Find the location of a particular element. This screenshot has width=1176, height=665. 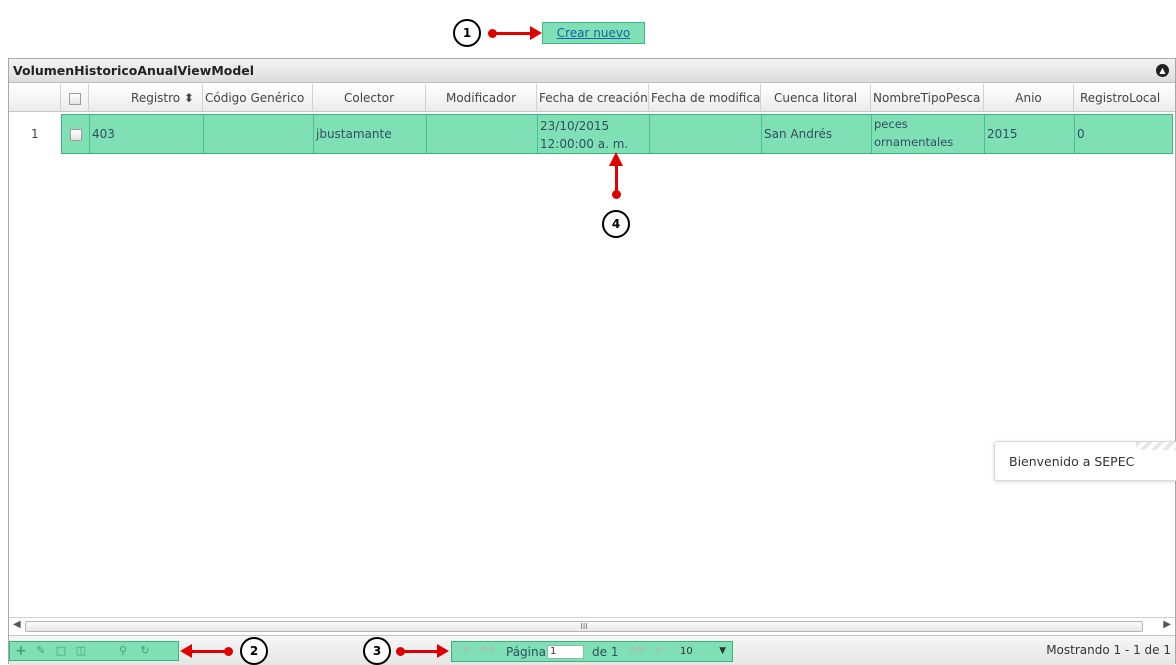

header-colector: Colector is located at coordinates (369, 98).